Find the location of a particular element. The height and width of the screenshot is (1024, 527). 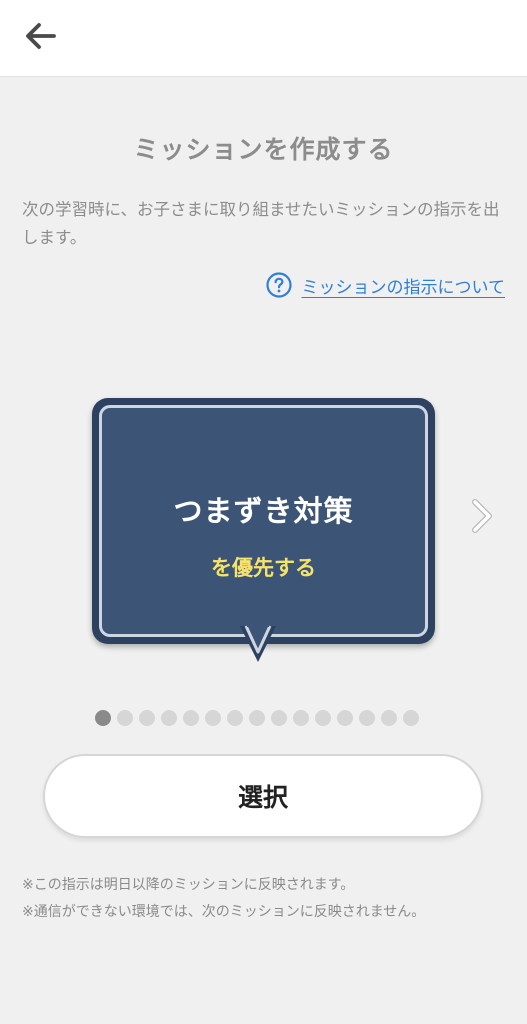

question-circle-icon is located at coordinates (278, 285).